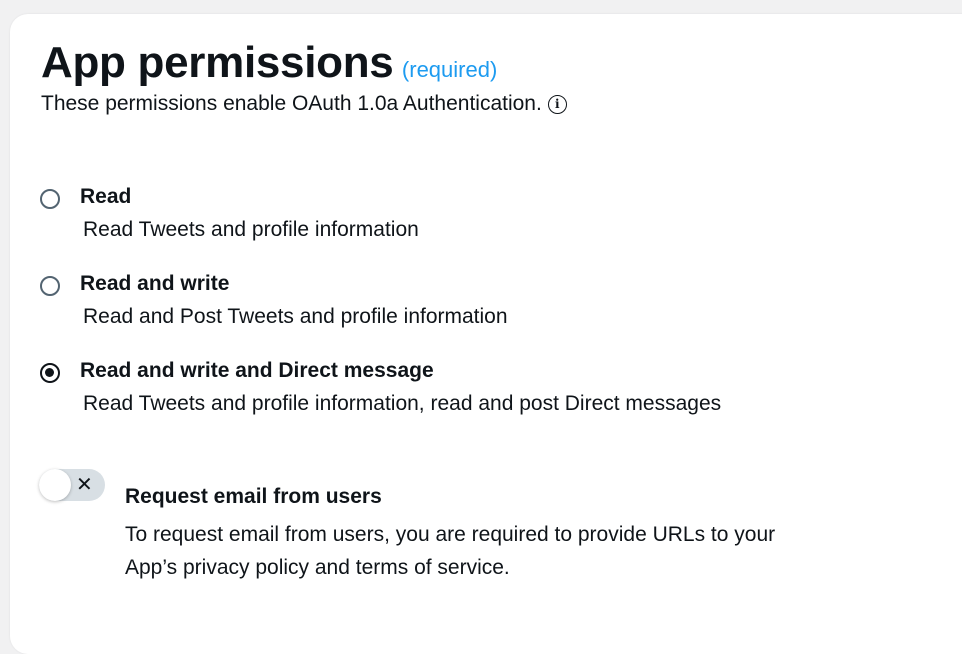 This screenshot has height=654, width=962. Describe the element at coordinates (257, 370) in the screenshot. I see `option-label-read-write-dm: Read and write and Direct message` at that location.